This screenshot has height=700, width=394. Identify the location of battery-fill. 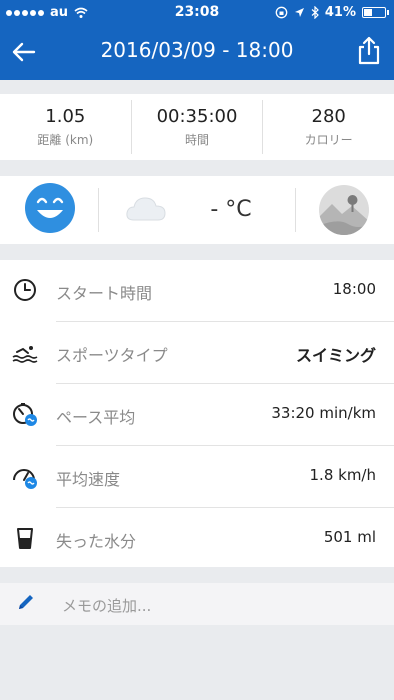
(368, 12).